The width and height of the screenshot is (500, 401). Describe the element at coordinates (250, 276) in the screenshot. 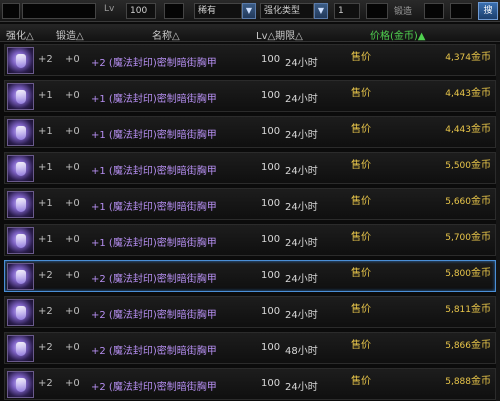

I see `auction-row: +2 +0 +2 (魔法封印)密制暗街胸甲 100 24小时 售价 5,800金币` at that location.